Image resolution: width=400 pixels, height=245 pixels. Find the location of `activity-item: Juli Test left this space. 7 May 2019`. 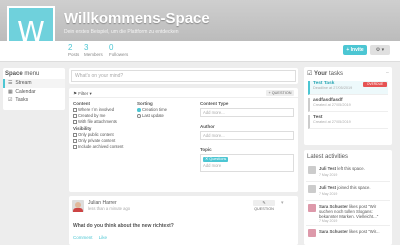

activity-item: Juli Test left this space. 7 May 2019 is located at coordinates (348, 173).